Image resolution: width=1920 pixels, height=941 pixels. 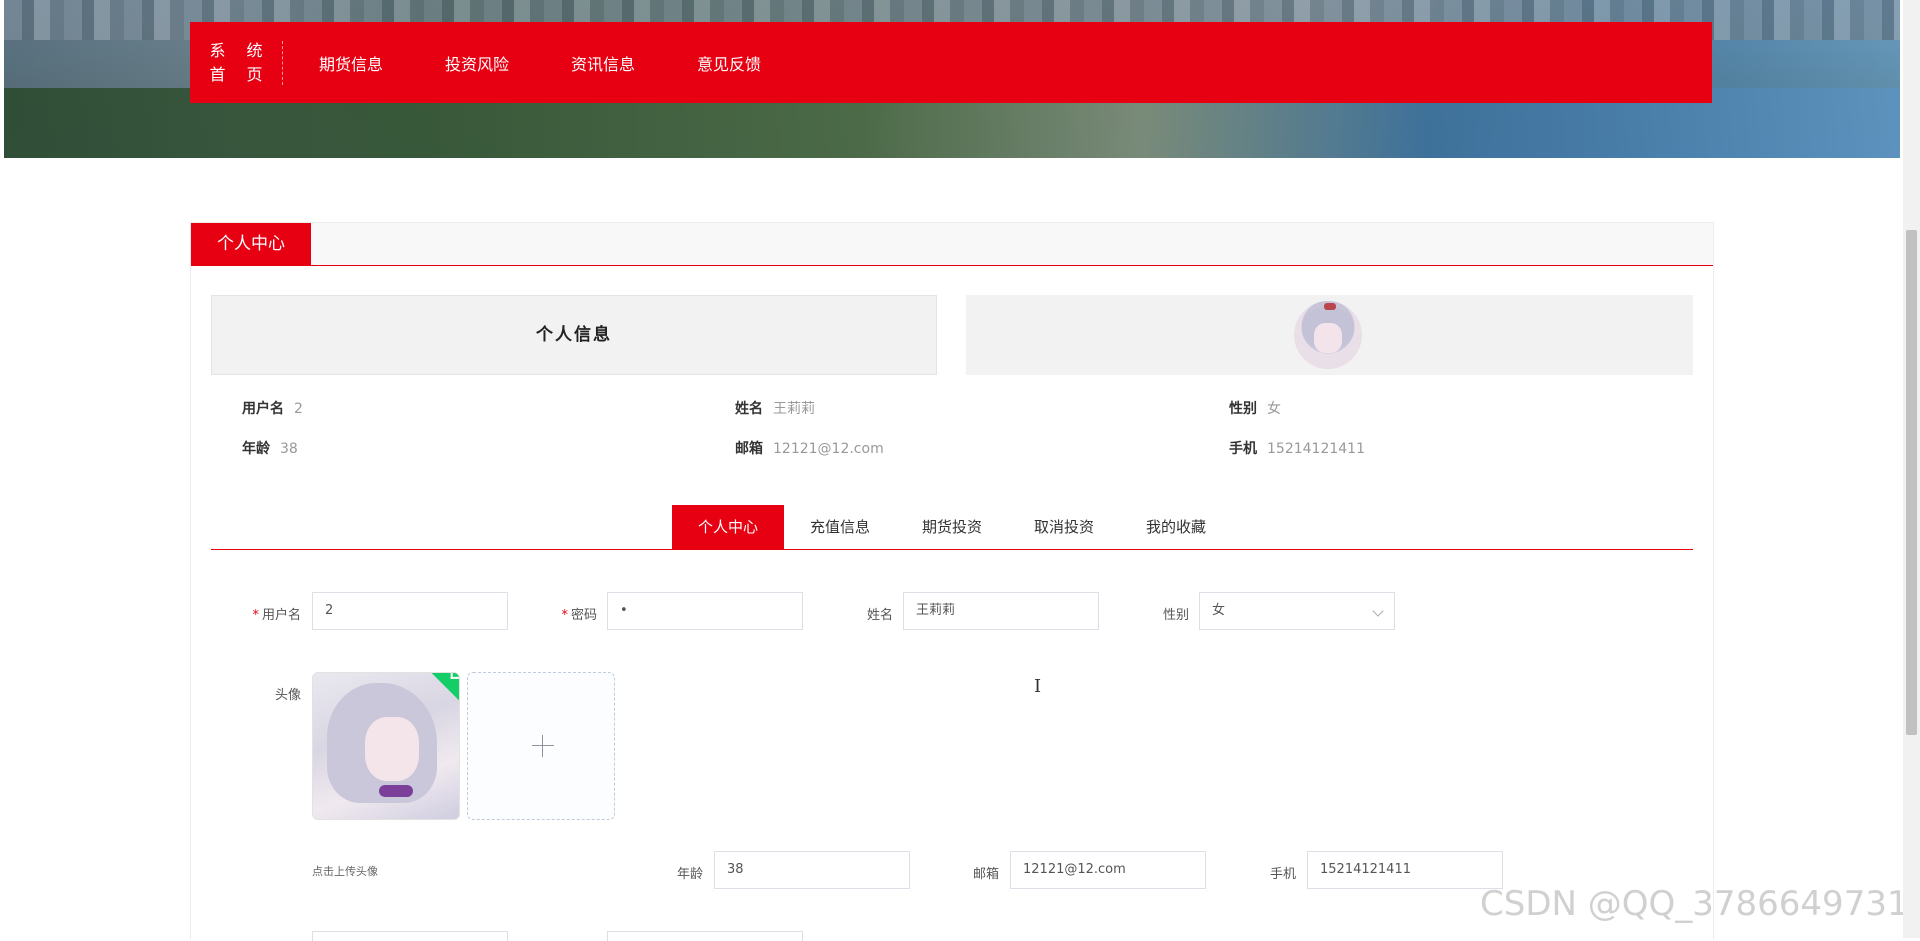 What do you see at coordinates (1911, 482) in the screenshot?
I see `scrollbar-thumb` at bounding box center [1911, 482].